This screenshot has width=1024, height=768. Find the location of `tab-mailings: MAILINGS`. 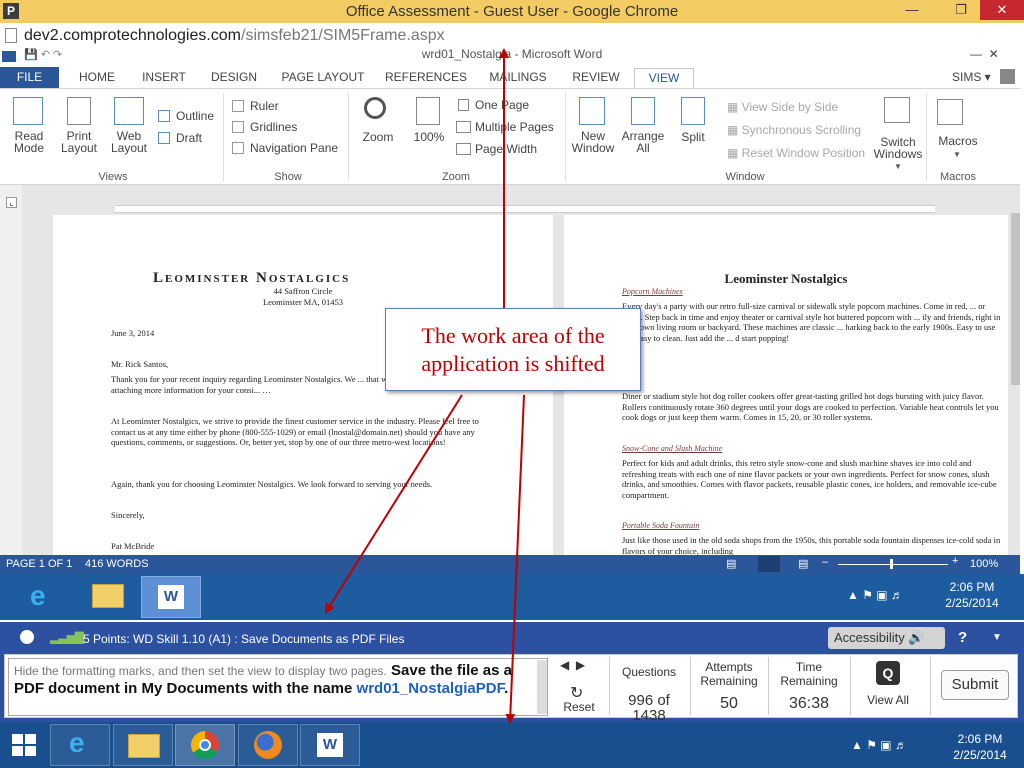

tab-mailings: MAILINGS is located at coordinates (518, 78).